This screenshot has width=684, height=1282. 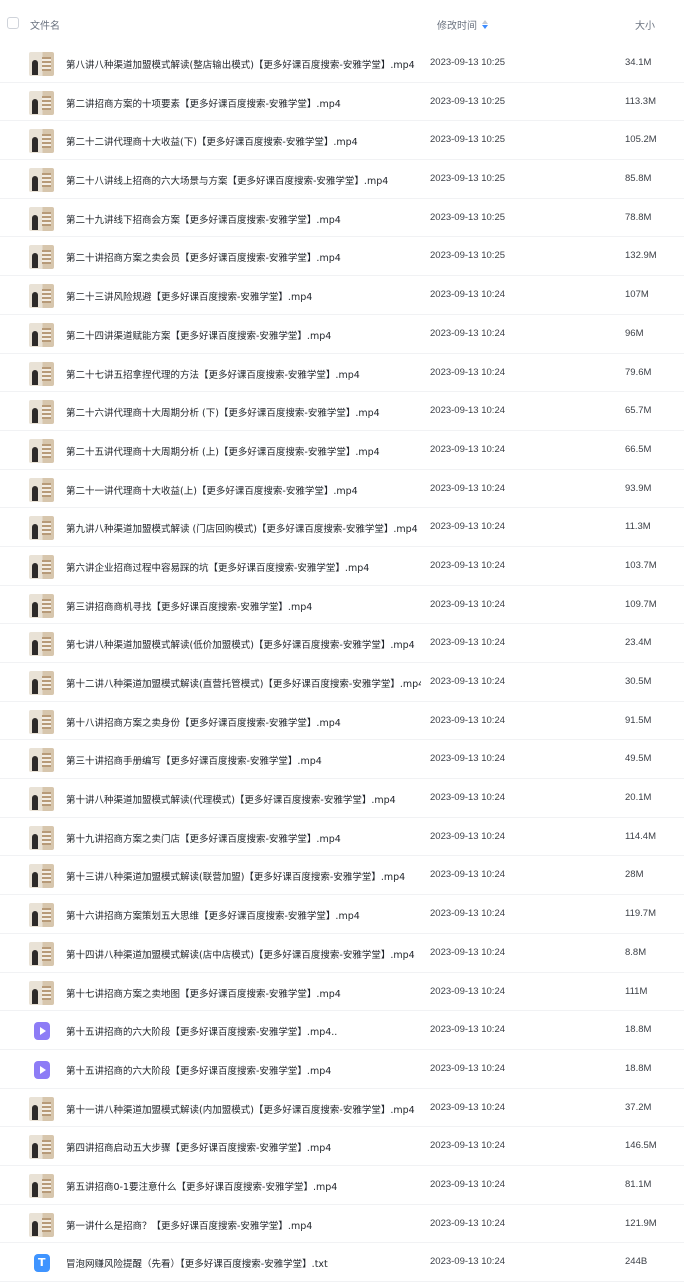 I want to click on file-size: 91.5M, so click(x=638, y=720).